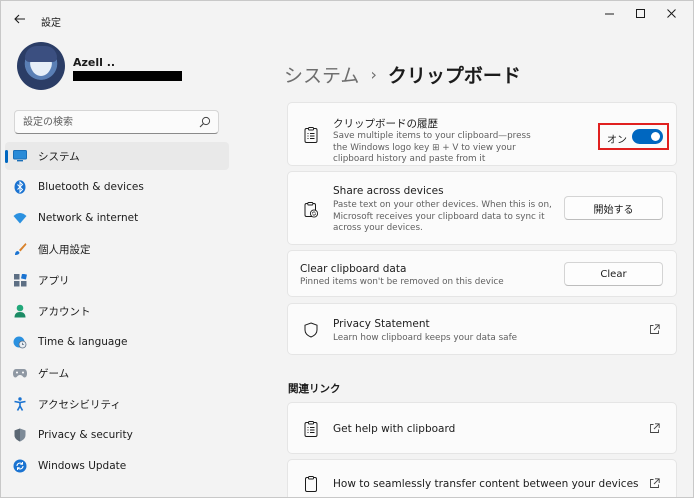 Image resolution: width=694 pixels, height=498 pixels. Describe the element at coordinates (41, 66) in the screenshot. I see `avatar` at that location.